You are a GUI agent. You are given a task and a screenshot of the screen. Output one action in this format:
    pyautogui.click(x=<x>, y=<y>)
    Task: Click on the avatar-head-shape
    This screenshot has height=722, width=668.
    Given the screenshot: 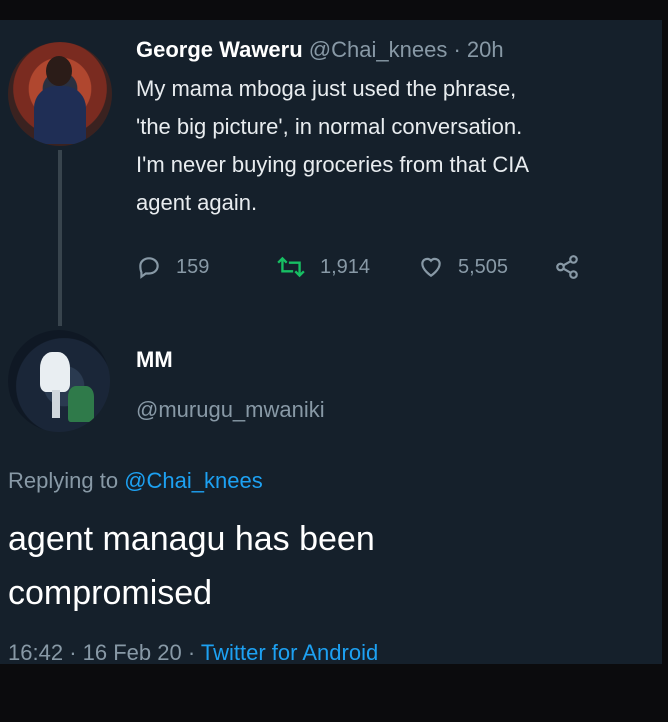 What is the action you would take?
    pyautogui.click(x=59, y=71)
    